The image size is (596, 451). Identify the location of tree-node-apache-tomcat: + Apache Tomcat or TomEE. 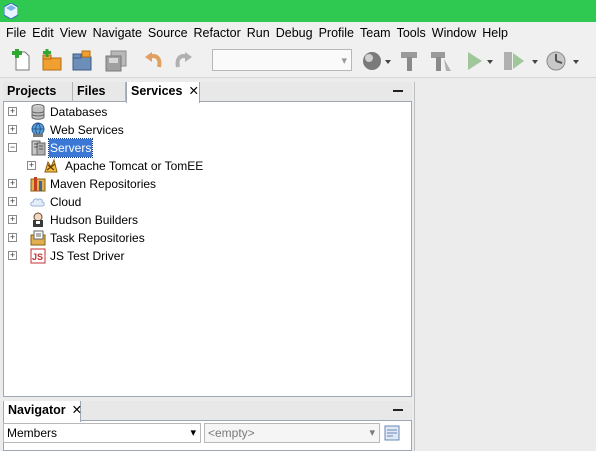
(177, 166).